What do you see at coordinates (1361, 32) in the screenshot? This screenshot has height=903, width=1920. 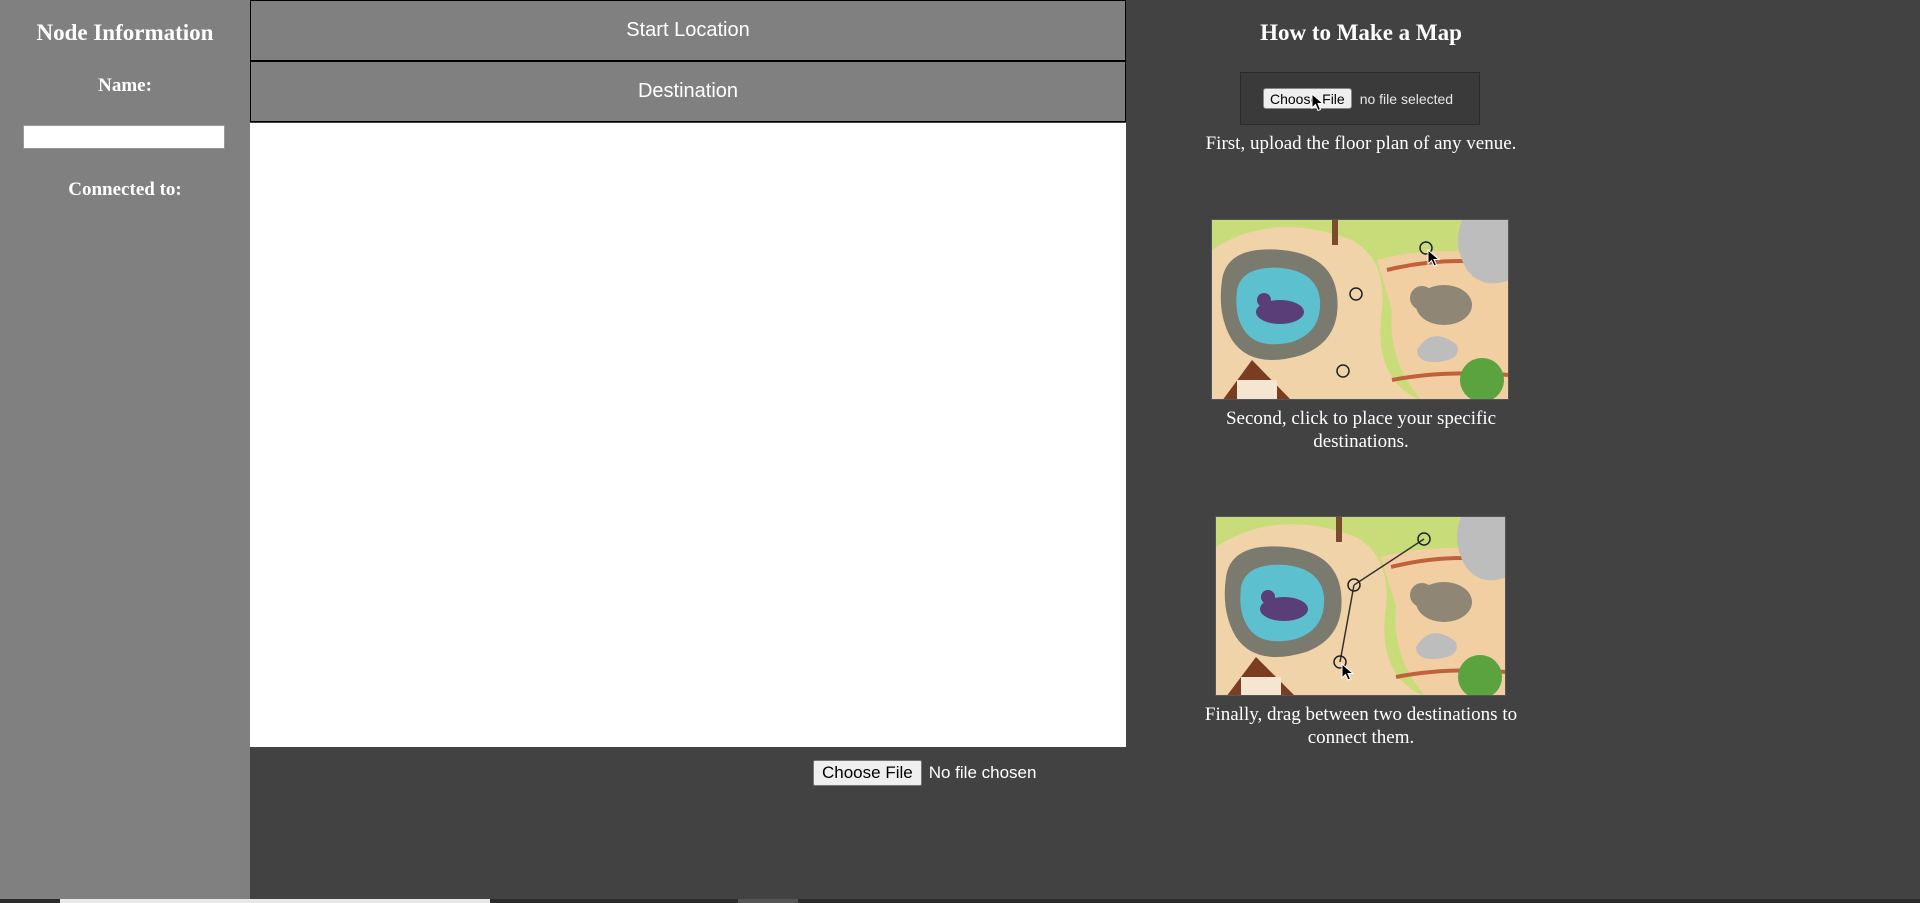 I see `help-title: How to Make a Map` at bounding box center [1361, 32].